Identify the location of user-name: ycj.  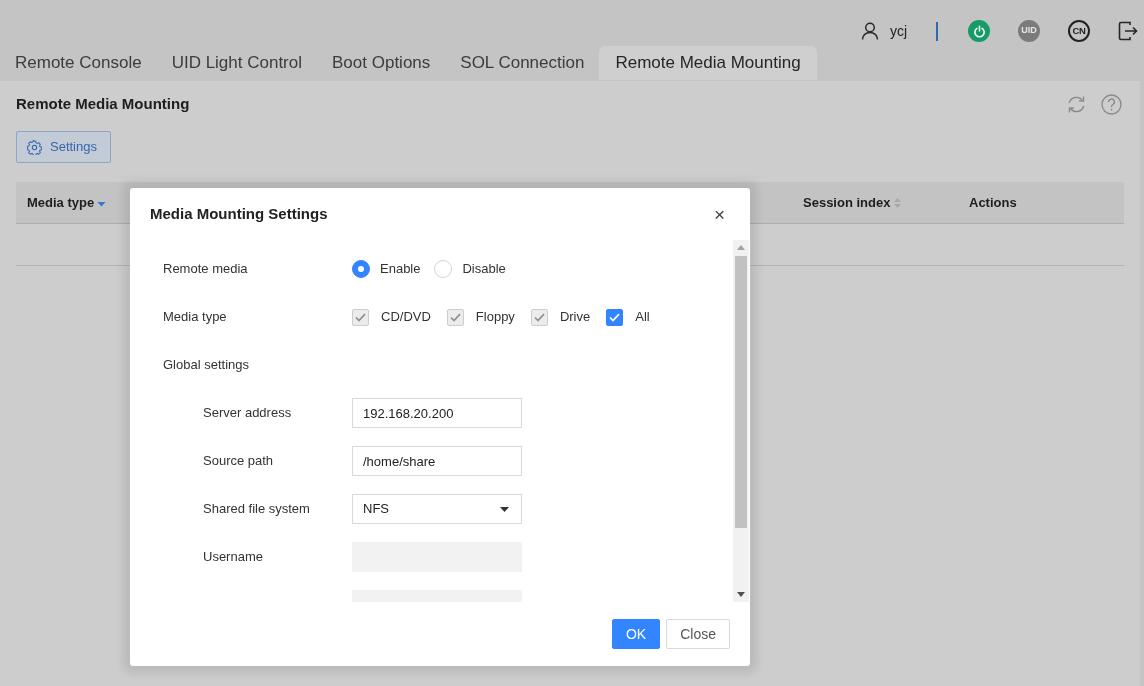
(898, 31).